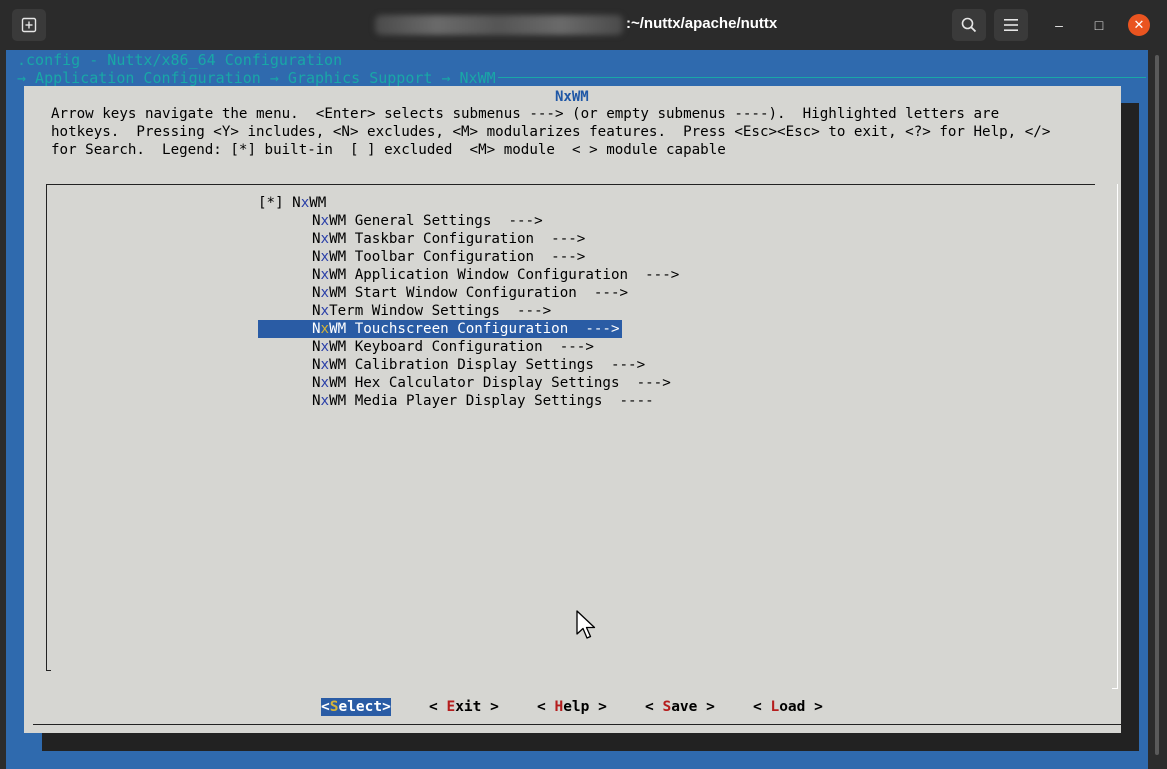  I want to click on save-button: < Save >, so click(680, 707).